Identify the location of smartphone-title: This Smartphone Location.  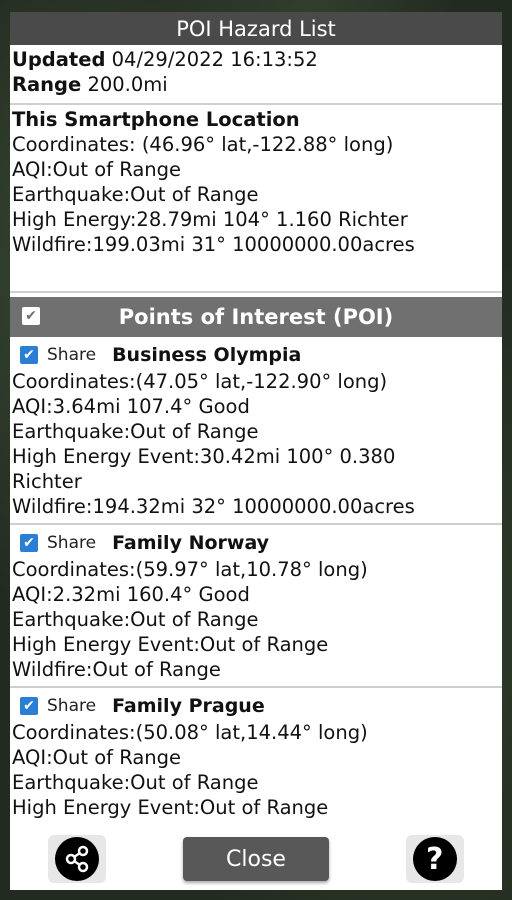
(156, 119).